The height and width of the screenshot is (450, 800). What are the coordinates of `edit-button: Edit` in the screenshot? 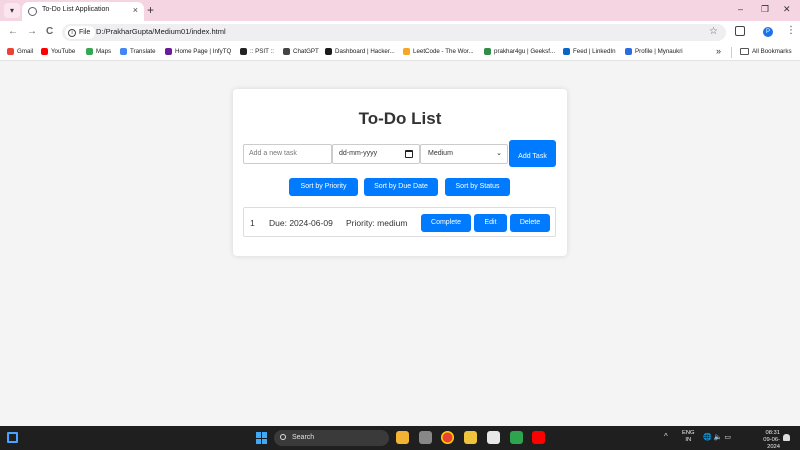 It's located at (490, 223).